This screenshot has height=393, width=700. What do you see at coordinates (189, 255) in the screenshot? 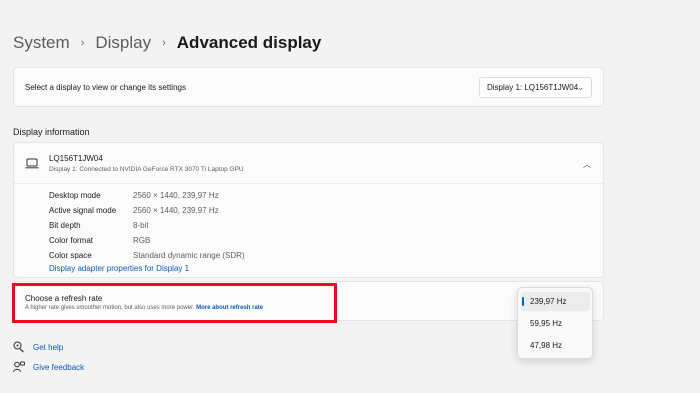
I see `info-value: Standard dynamic range (SDR)` at bounding box center [189, 255].